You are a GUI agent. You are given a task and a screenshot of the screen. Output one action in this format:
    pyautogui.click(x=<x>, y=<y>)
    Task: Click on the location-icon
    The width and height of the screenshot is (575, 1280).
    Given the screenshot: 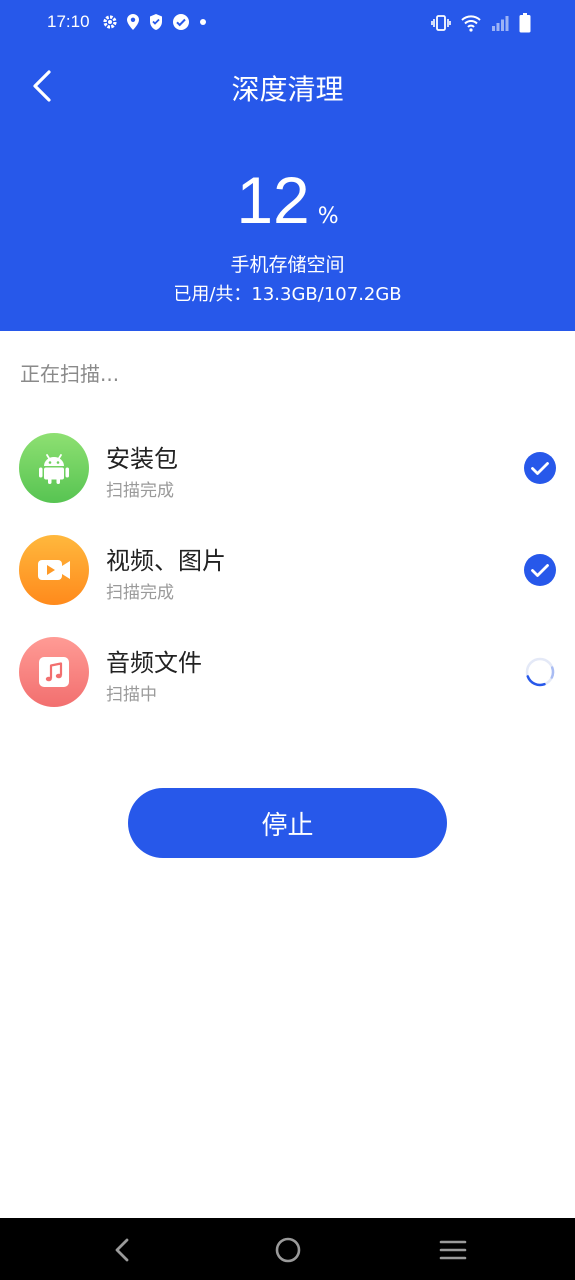 What is the action you would take?
    pyautogui.click(x=133, y=22)
    